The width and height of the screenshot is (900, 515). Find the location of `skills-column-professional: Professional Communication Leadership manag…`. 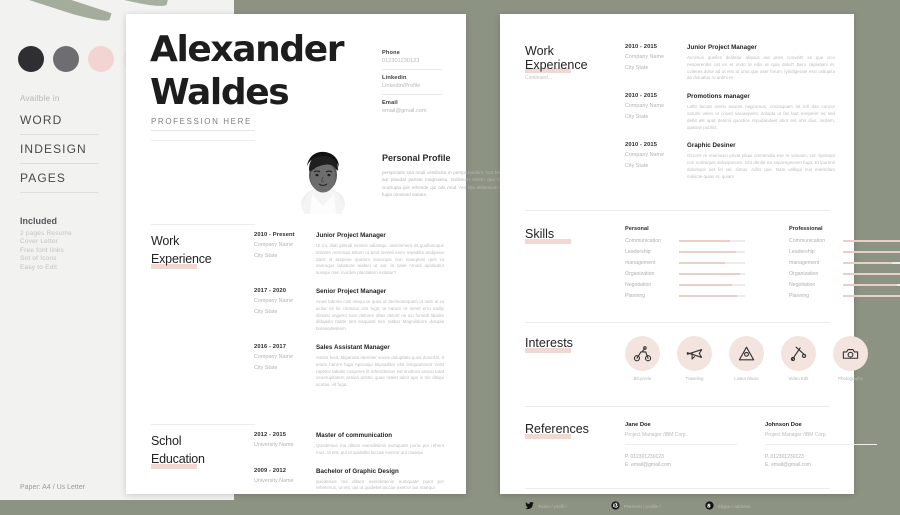

skills-column-professional: Professional Communication Leadership manag… is located at coordinates (844, 265).